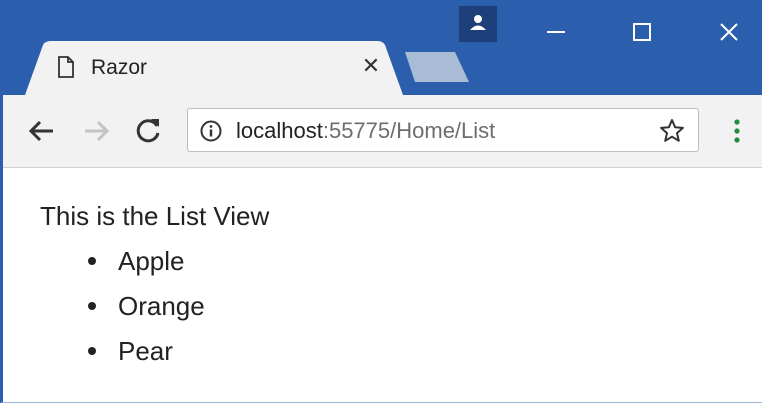 The height and width of the screenshot is (403, 762). I want to click on info-icon, so click(211, 131).